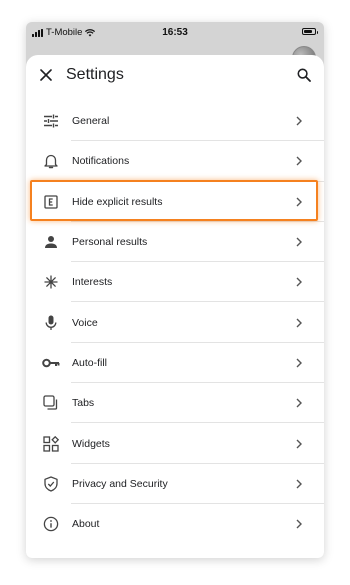 The height and width of the screenshot is (585, 350). Describe the element at coordinates (51, 363) in the screenshot. I see `key-icon` at that location.